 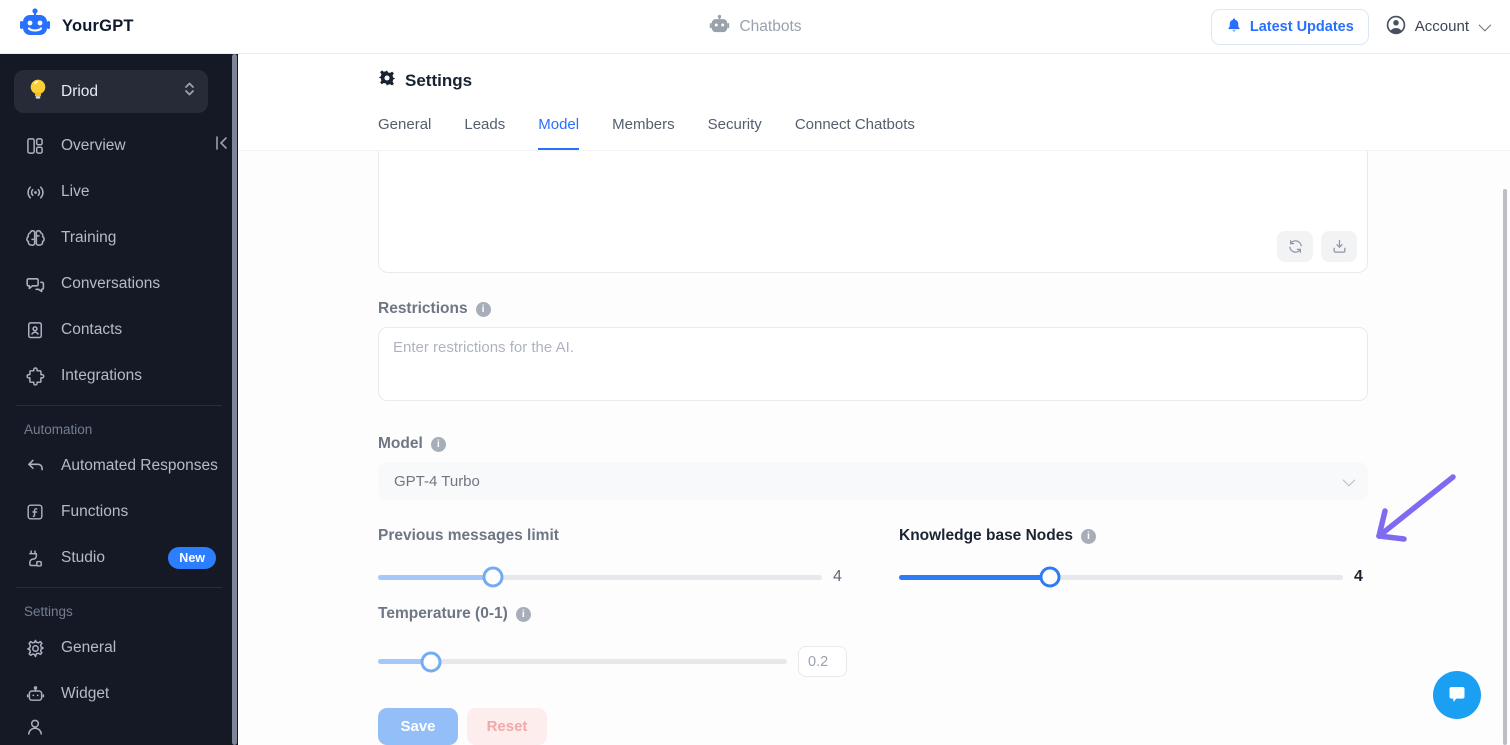 What do you see at coordinates (837, 576) in the screenshot?
I see `prev-messages-value: 4` at bounding box center [837, 576].